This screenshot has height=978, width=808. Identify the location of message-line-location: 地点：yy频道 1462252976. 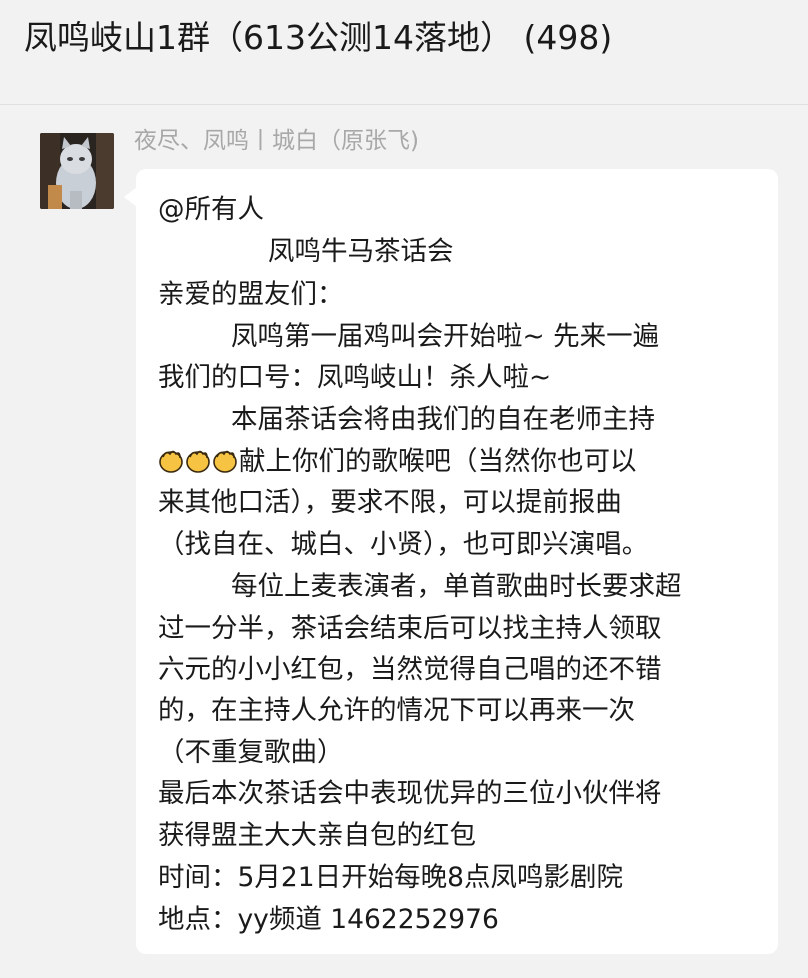
(328, 919).